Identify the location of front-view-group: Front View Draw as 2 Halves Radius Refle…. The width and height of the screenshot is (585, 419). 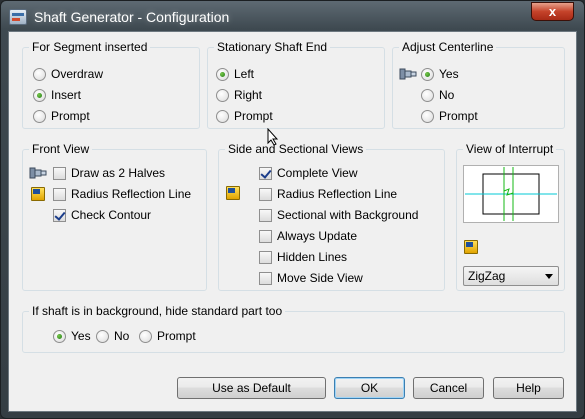
(114, 216).